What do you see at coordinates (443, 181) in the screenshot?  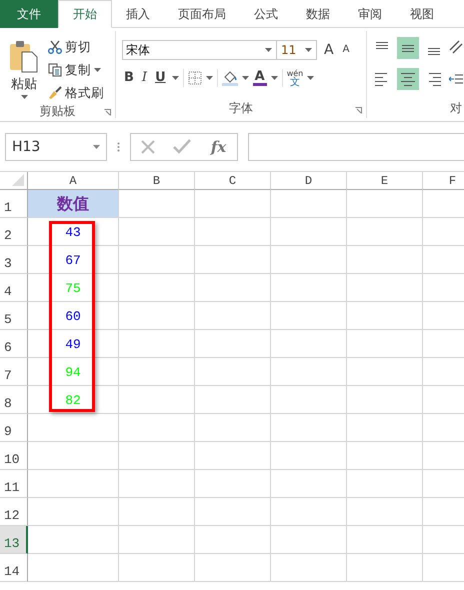 I see `column-header: F` at bounding box center [443, 181].